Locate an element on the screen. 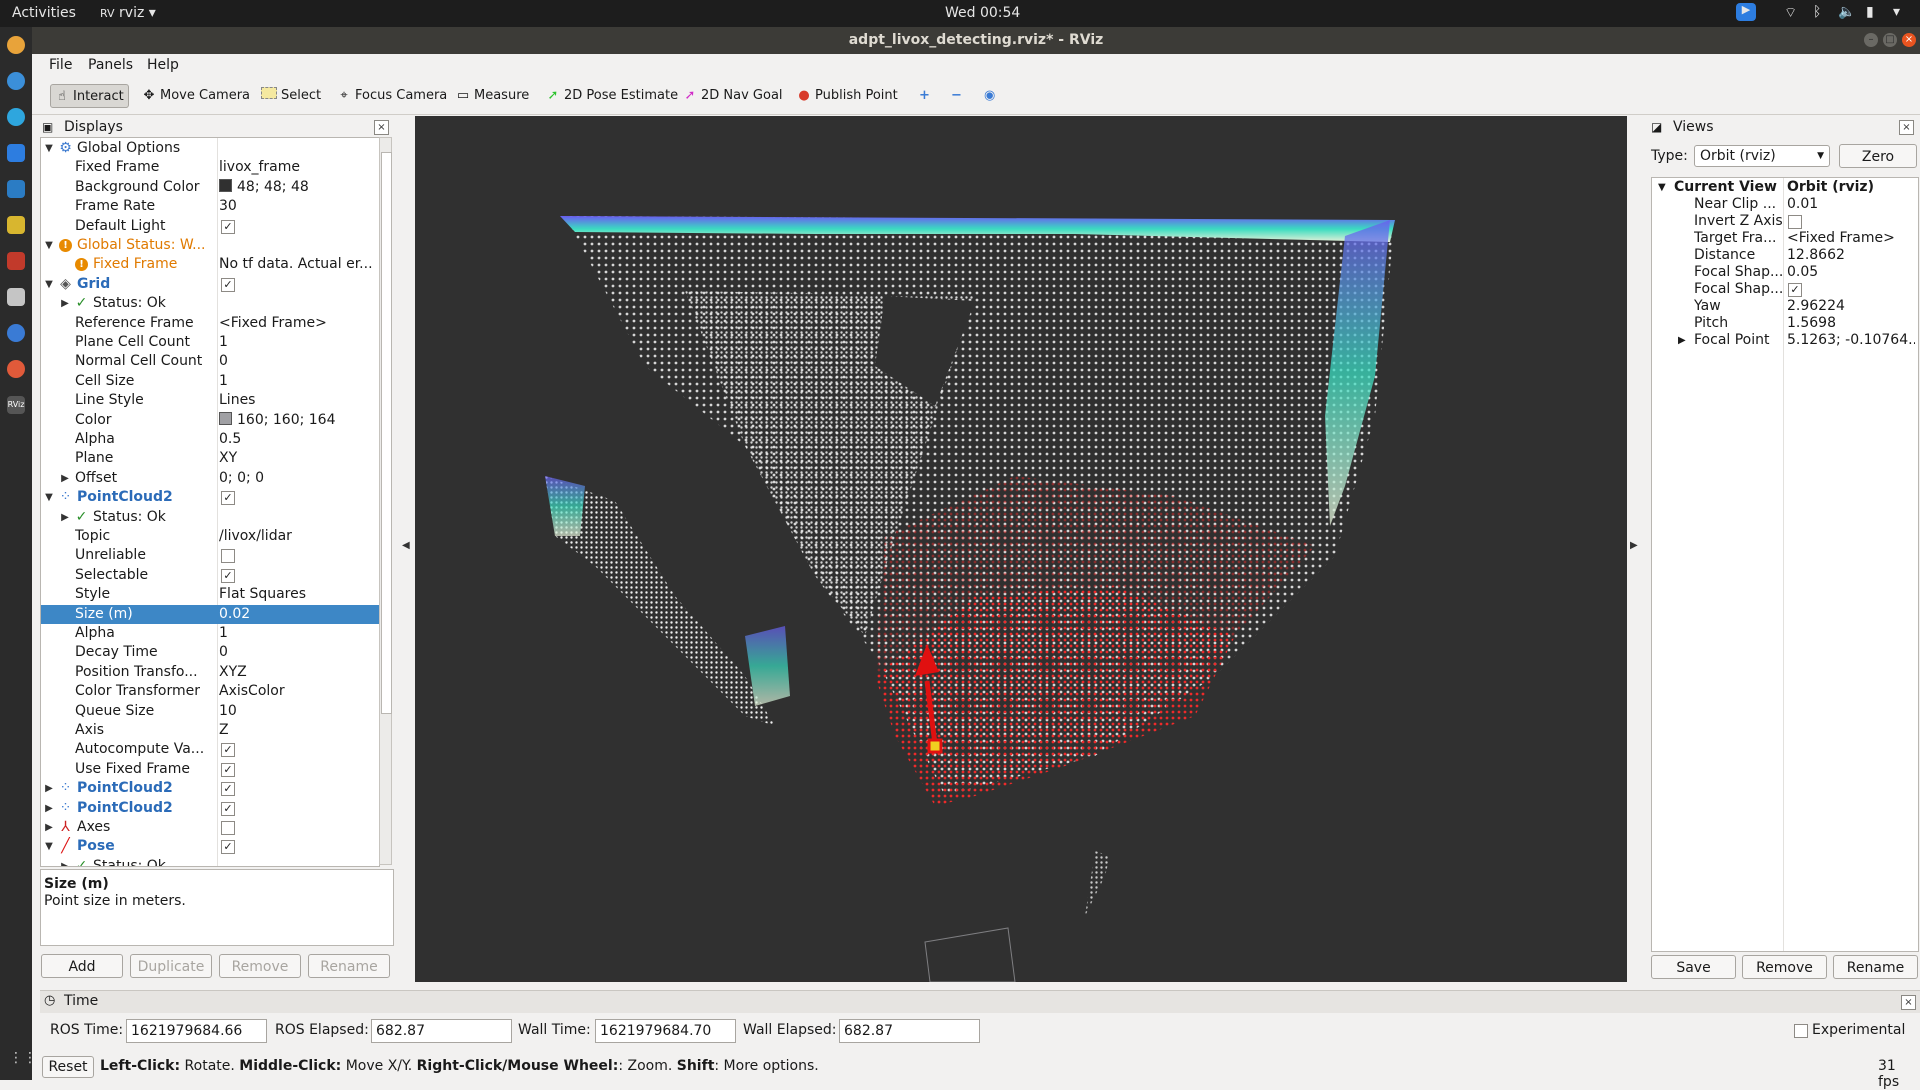  view-property-value: 12.8662 is located at coordinates (1851, 255).